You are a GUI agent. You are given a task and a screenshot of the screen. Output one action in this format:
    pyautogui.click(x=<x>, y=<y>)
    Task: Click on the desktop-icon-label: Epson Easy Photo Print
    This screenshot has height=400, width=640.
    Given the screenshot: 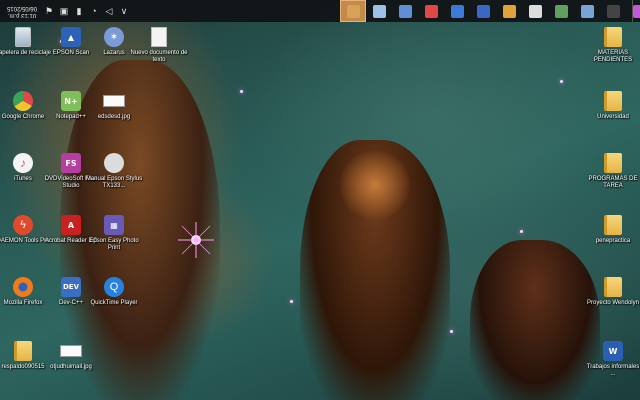 What is the action you would take?
    pyautogui.click(x=114, y=244)
    